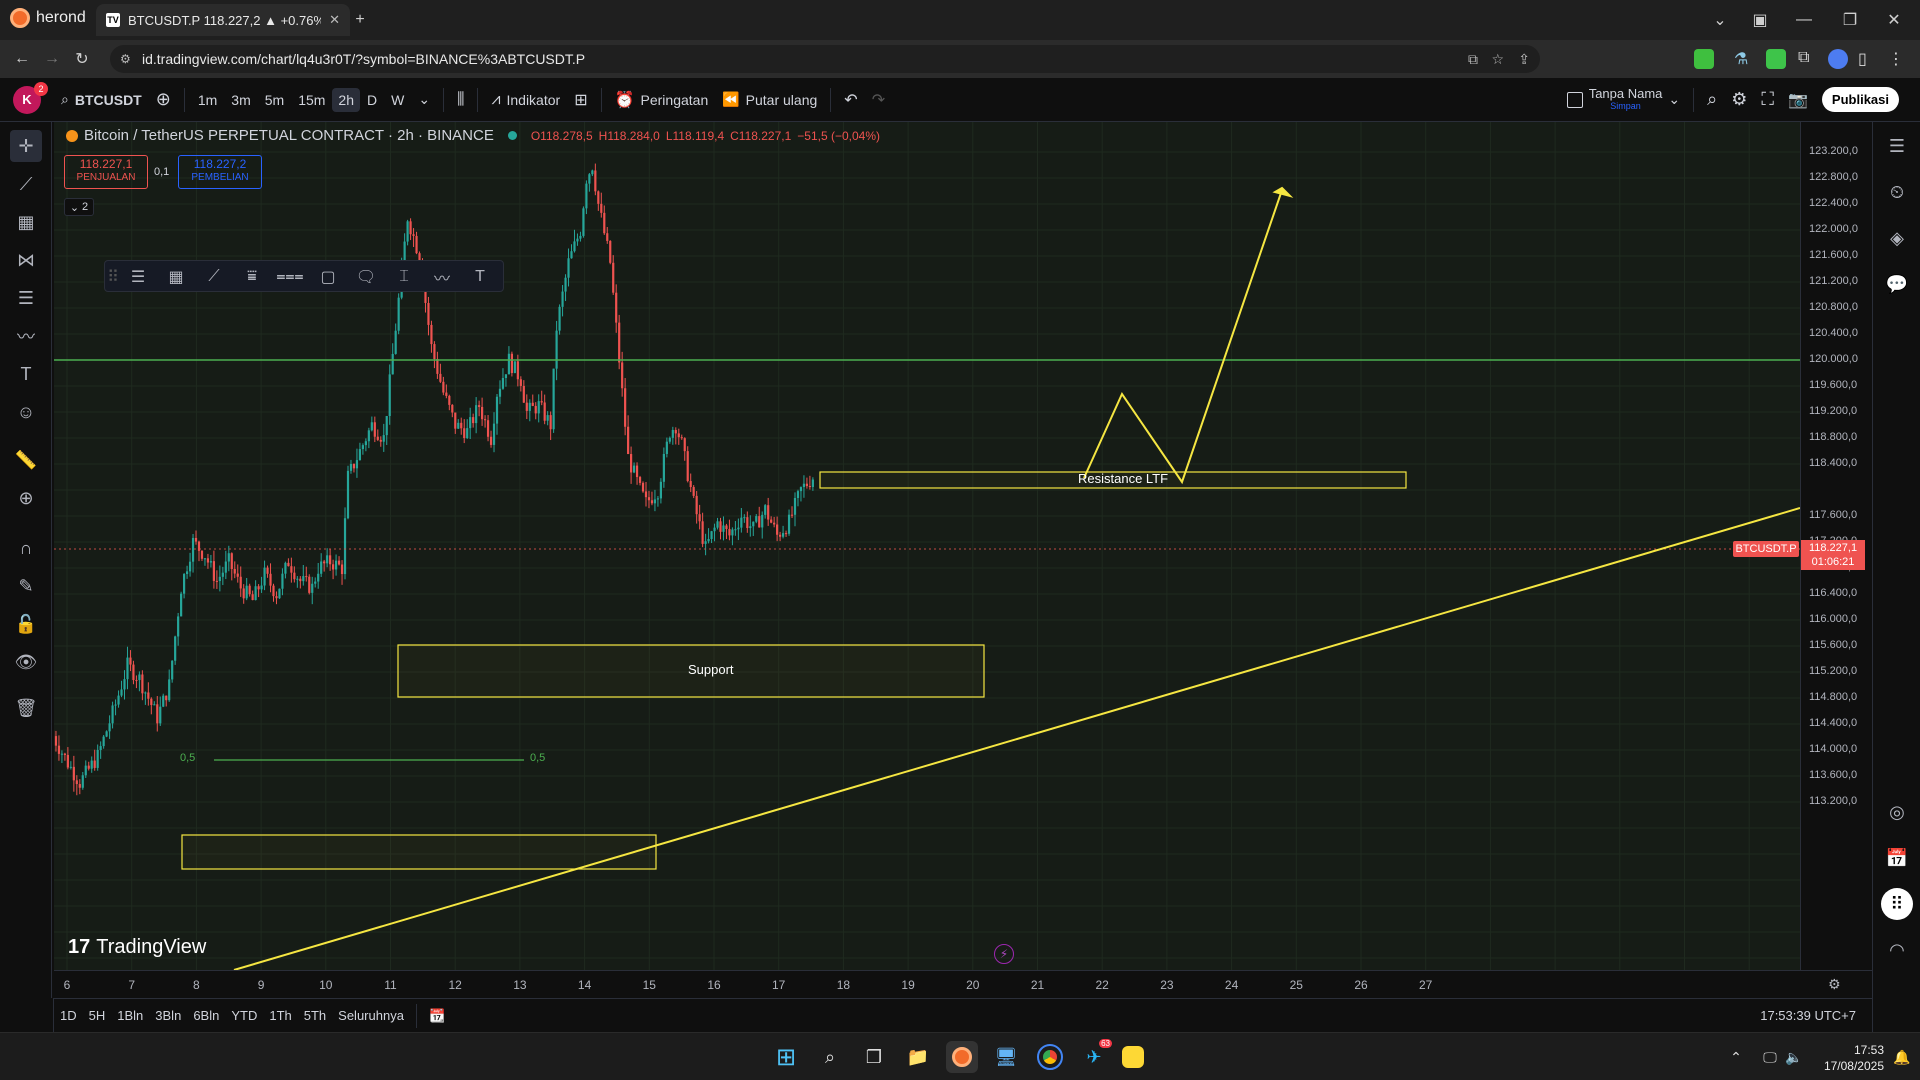 The height and width of the screenshot is (1080, 1920). Describe the element at coordinates (1897, 146) in the screenshot. I see `watchlist-icon: ☰` at that location.